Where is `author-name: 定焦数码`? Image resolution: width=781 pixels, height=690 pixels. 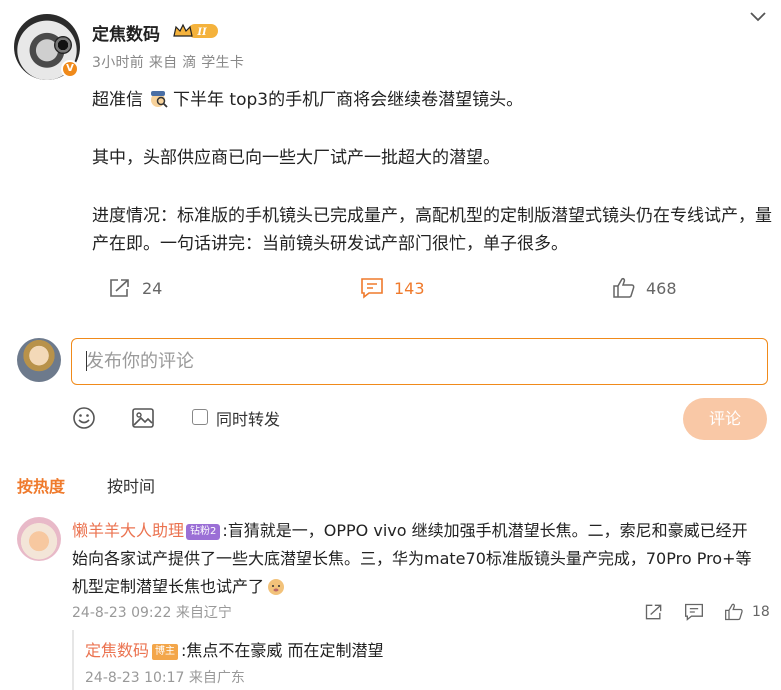
author-name: 定焦数码 is located at coordinates (126, 32).